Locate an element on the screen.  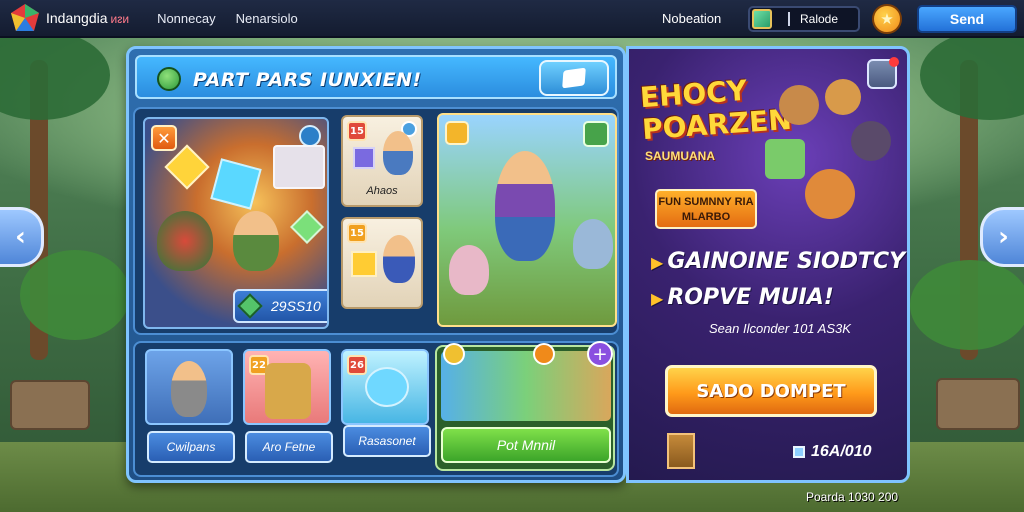
chest-icon is located at coordinates (299, 167).